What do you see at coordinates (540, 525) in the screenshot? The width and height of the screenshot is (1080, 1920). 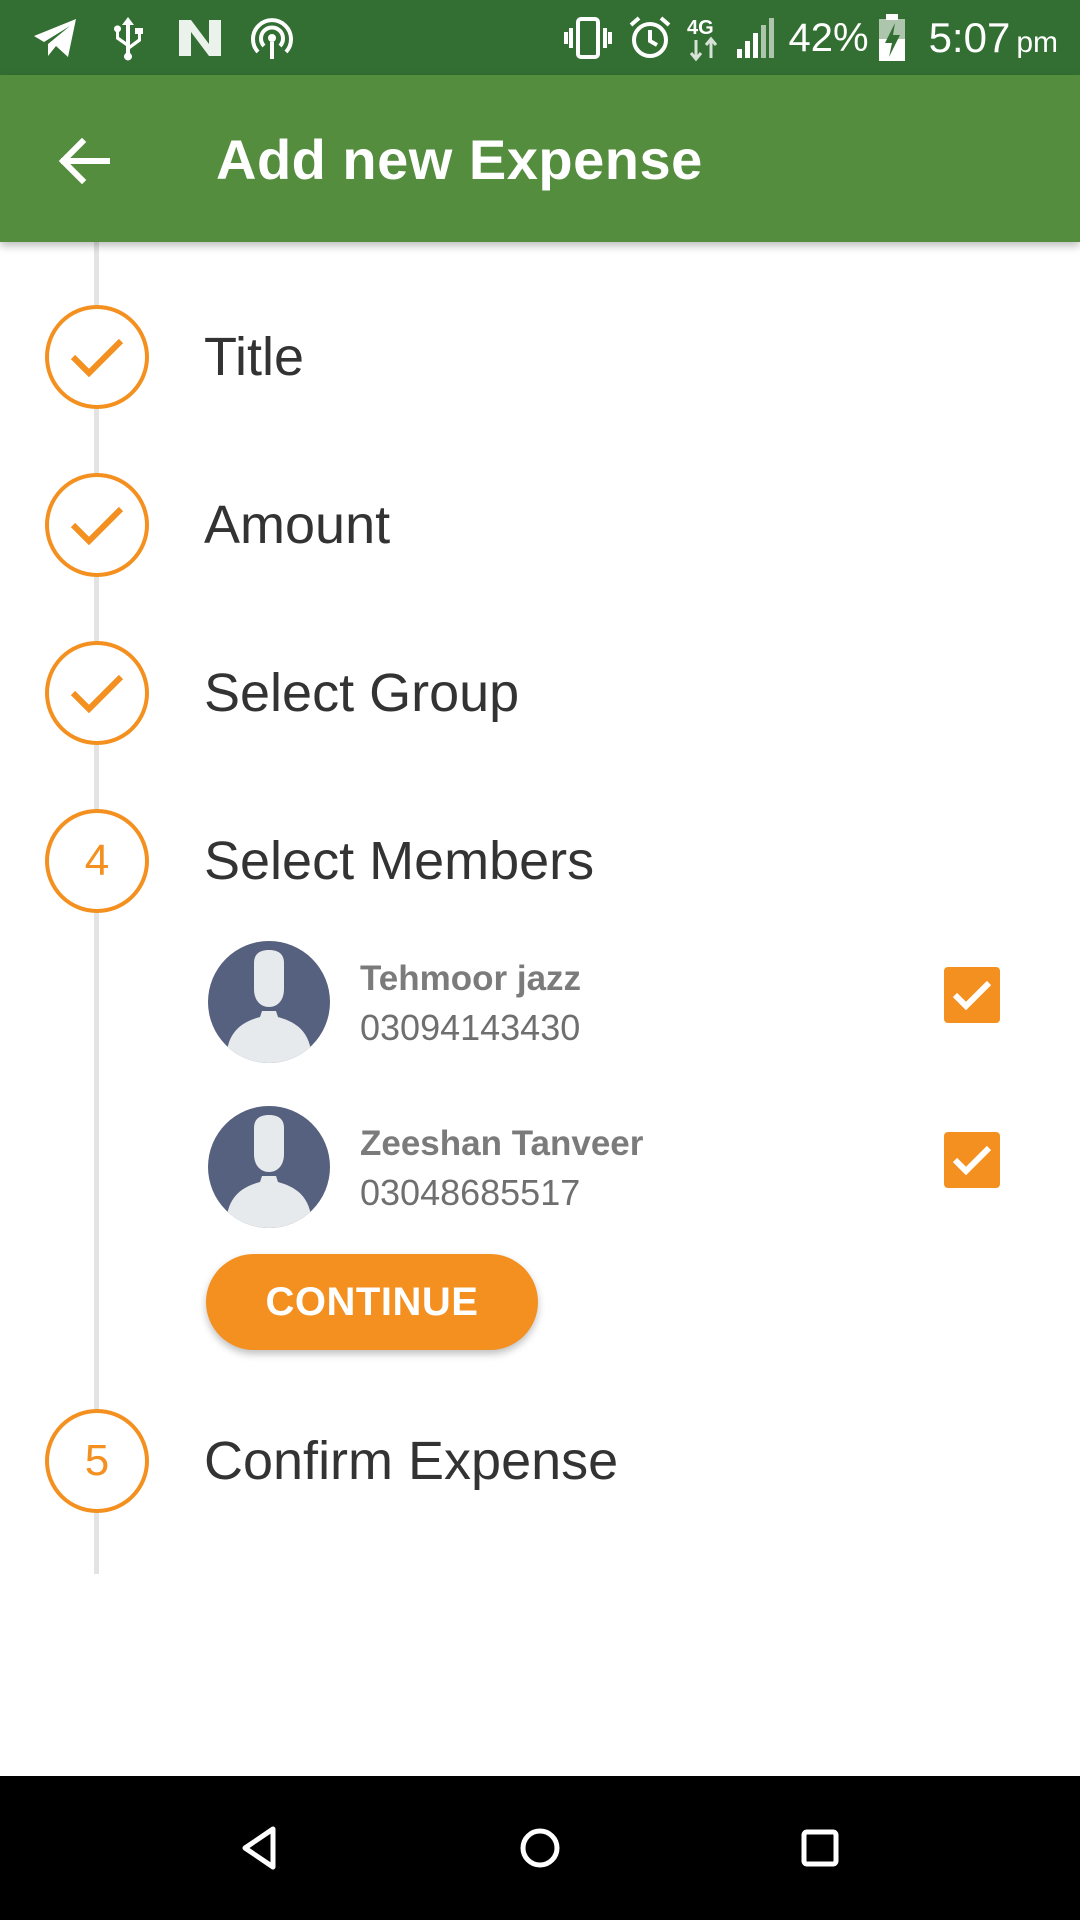 I see `step-amount: Amount` at bounding box center [540, 525].